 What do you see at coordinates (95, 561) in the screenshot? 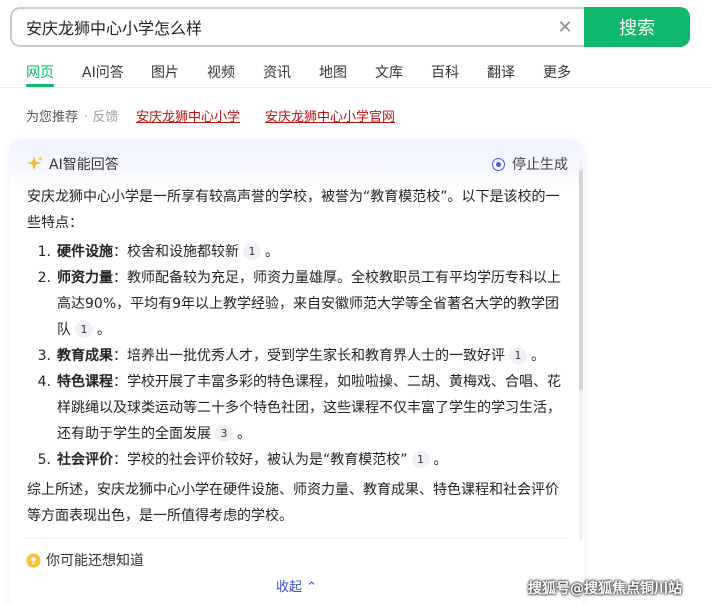
I see `related-questions-label: 你可能还想知道` at bounding box center [95, 561].